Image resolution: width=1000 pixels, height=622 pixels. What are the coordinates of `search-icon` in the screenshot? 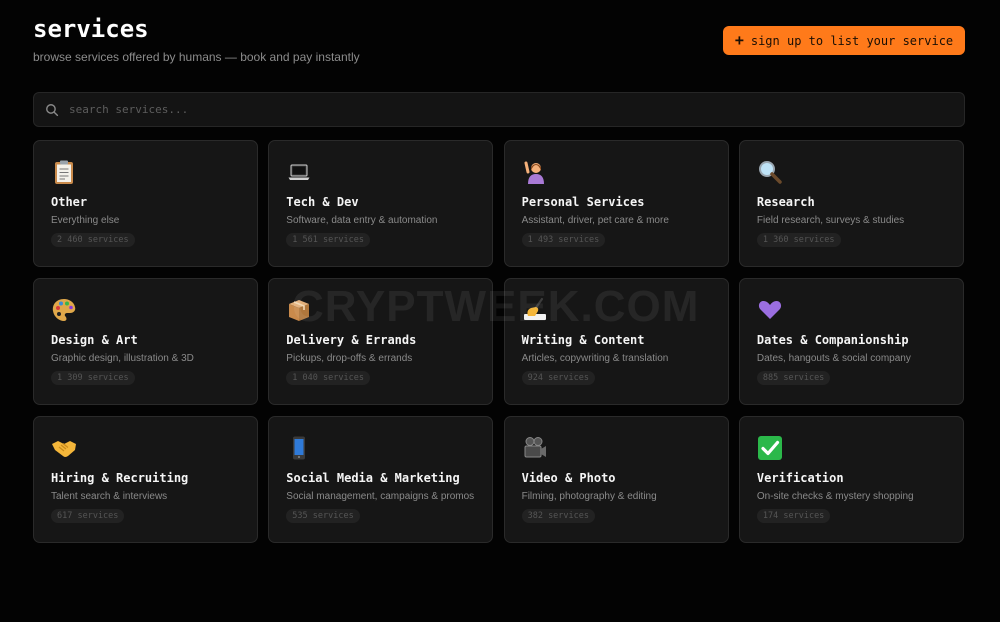 It's located at (52, 109).